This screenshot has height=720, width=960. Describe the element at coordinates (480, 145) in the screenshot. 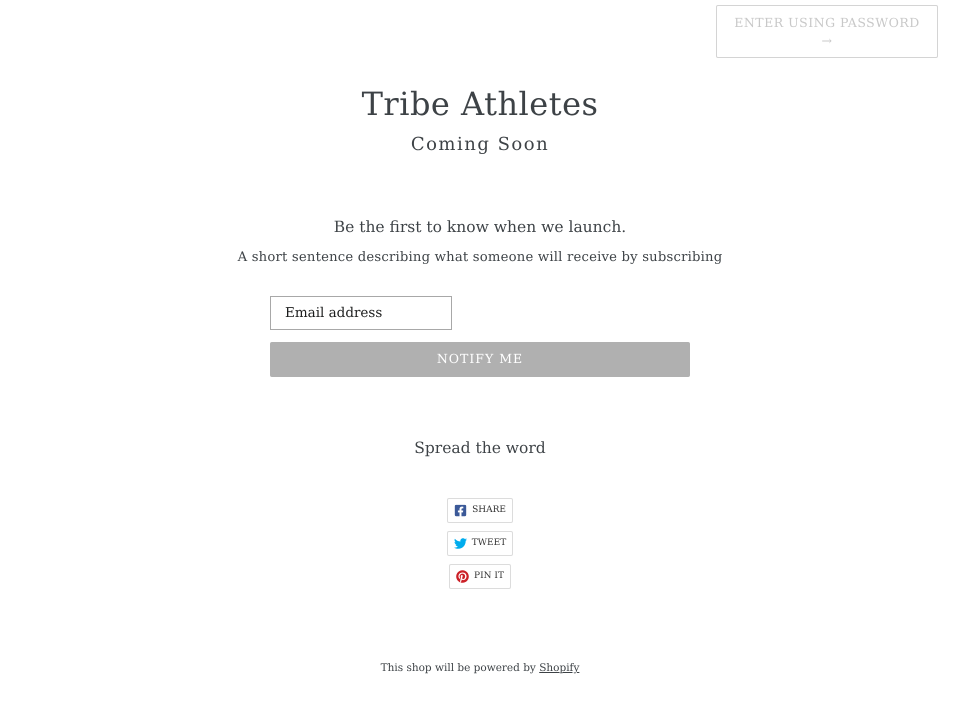

I see `subtitle: Coming Soon` at that location.